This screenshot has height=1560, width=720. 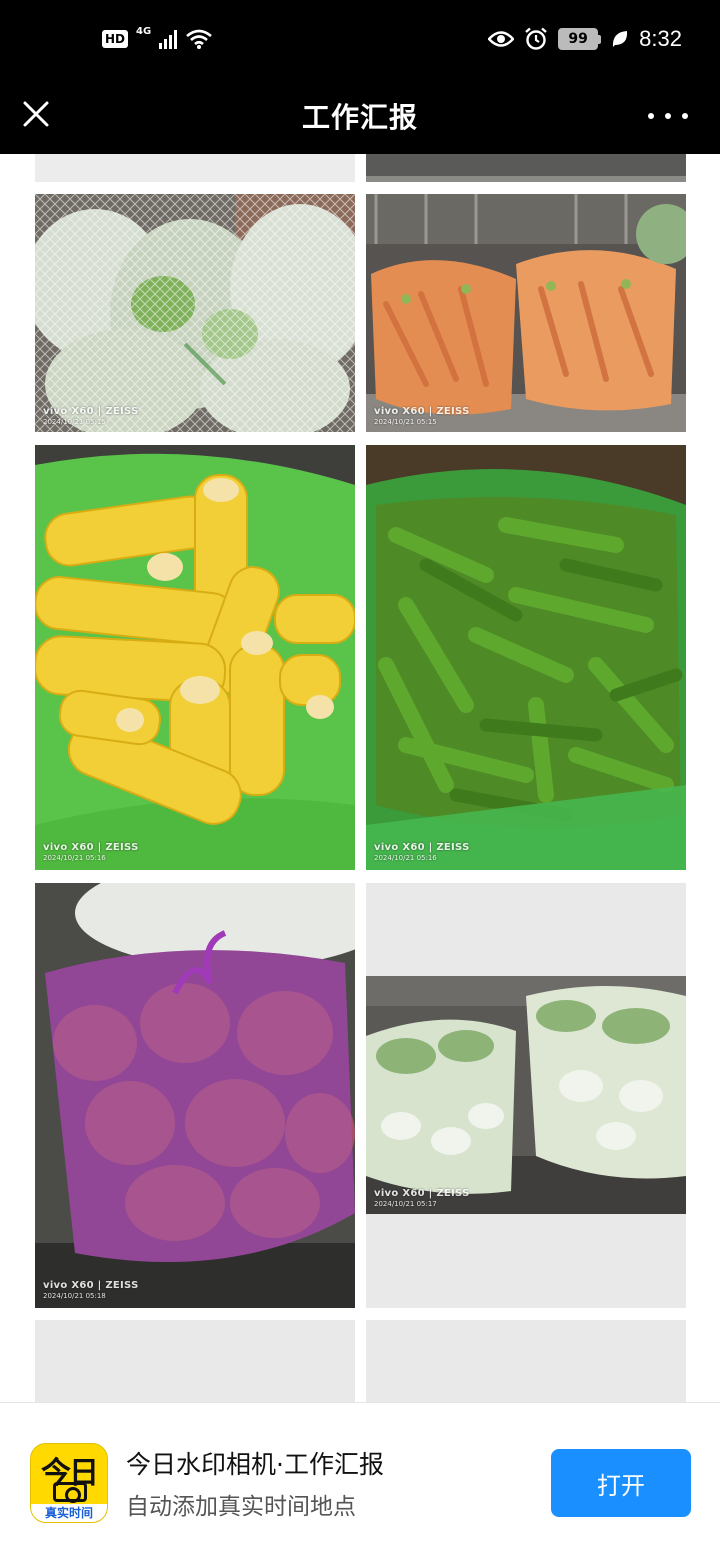 I want to click on peppers-photo, so click(x=526, y=657).